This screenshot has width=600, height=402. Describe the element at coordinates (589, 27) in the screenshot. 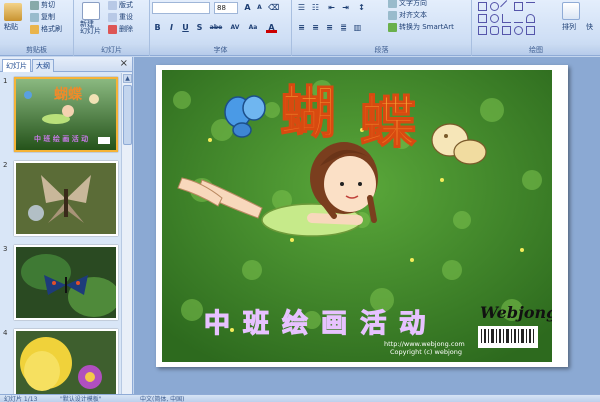

I see `quick-styles-button: 快` at that location.